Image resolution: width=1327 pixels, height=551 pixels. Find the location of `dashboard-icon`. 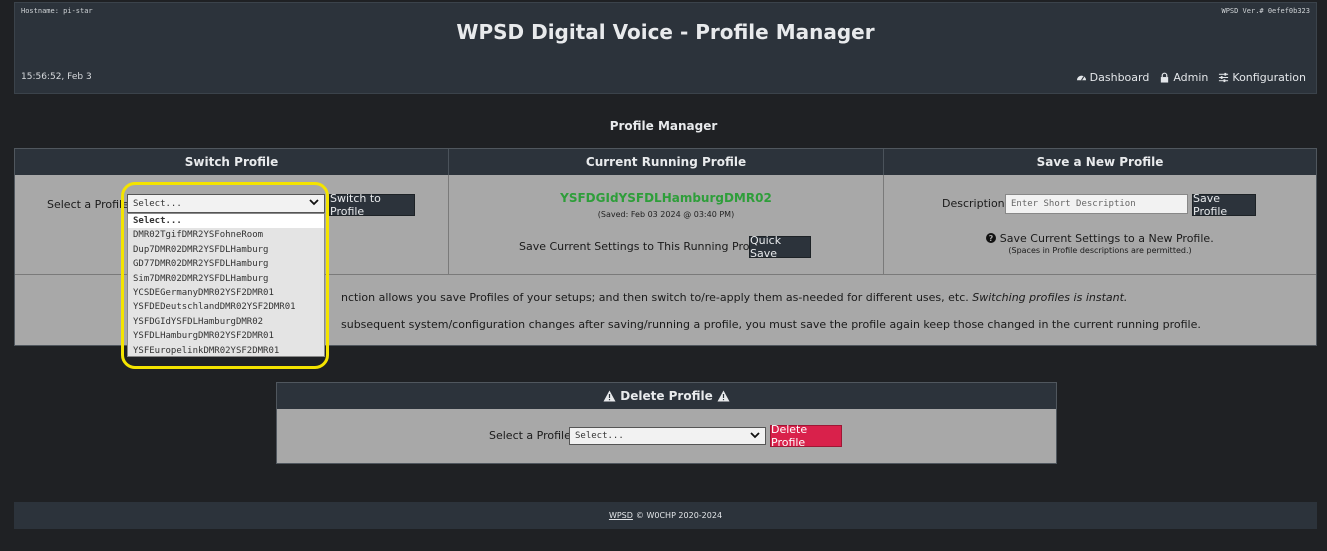

dashboard-icon is located at coordinates (1081, 78).